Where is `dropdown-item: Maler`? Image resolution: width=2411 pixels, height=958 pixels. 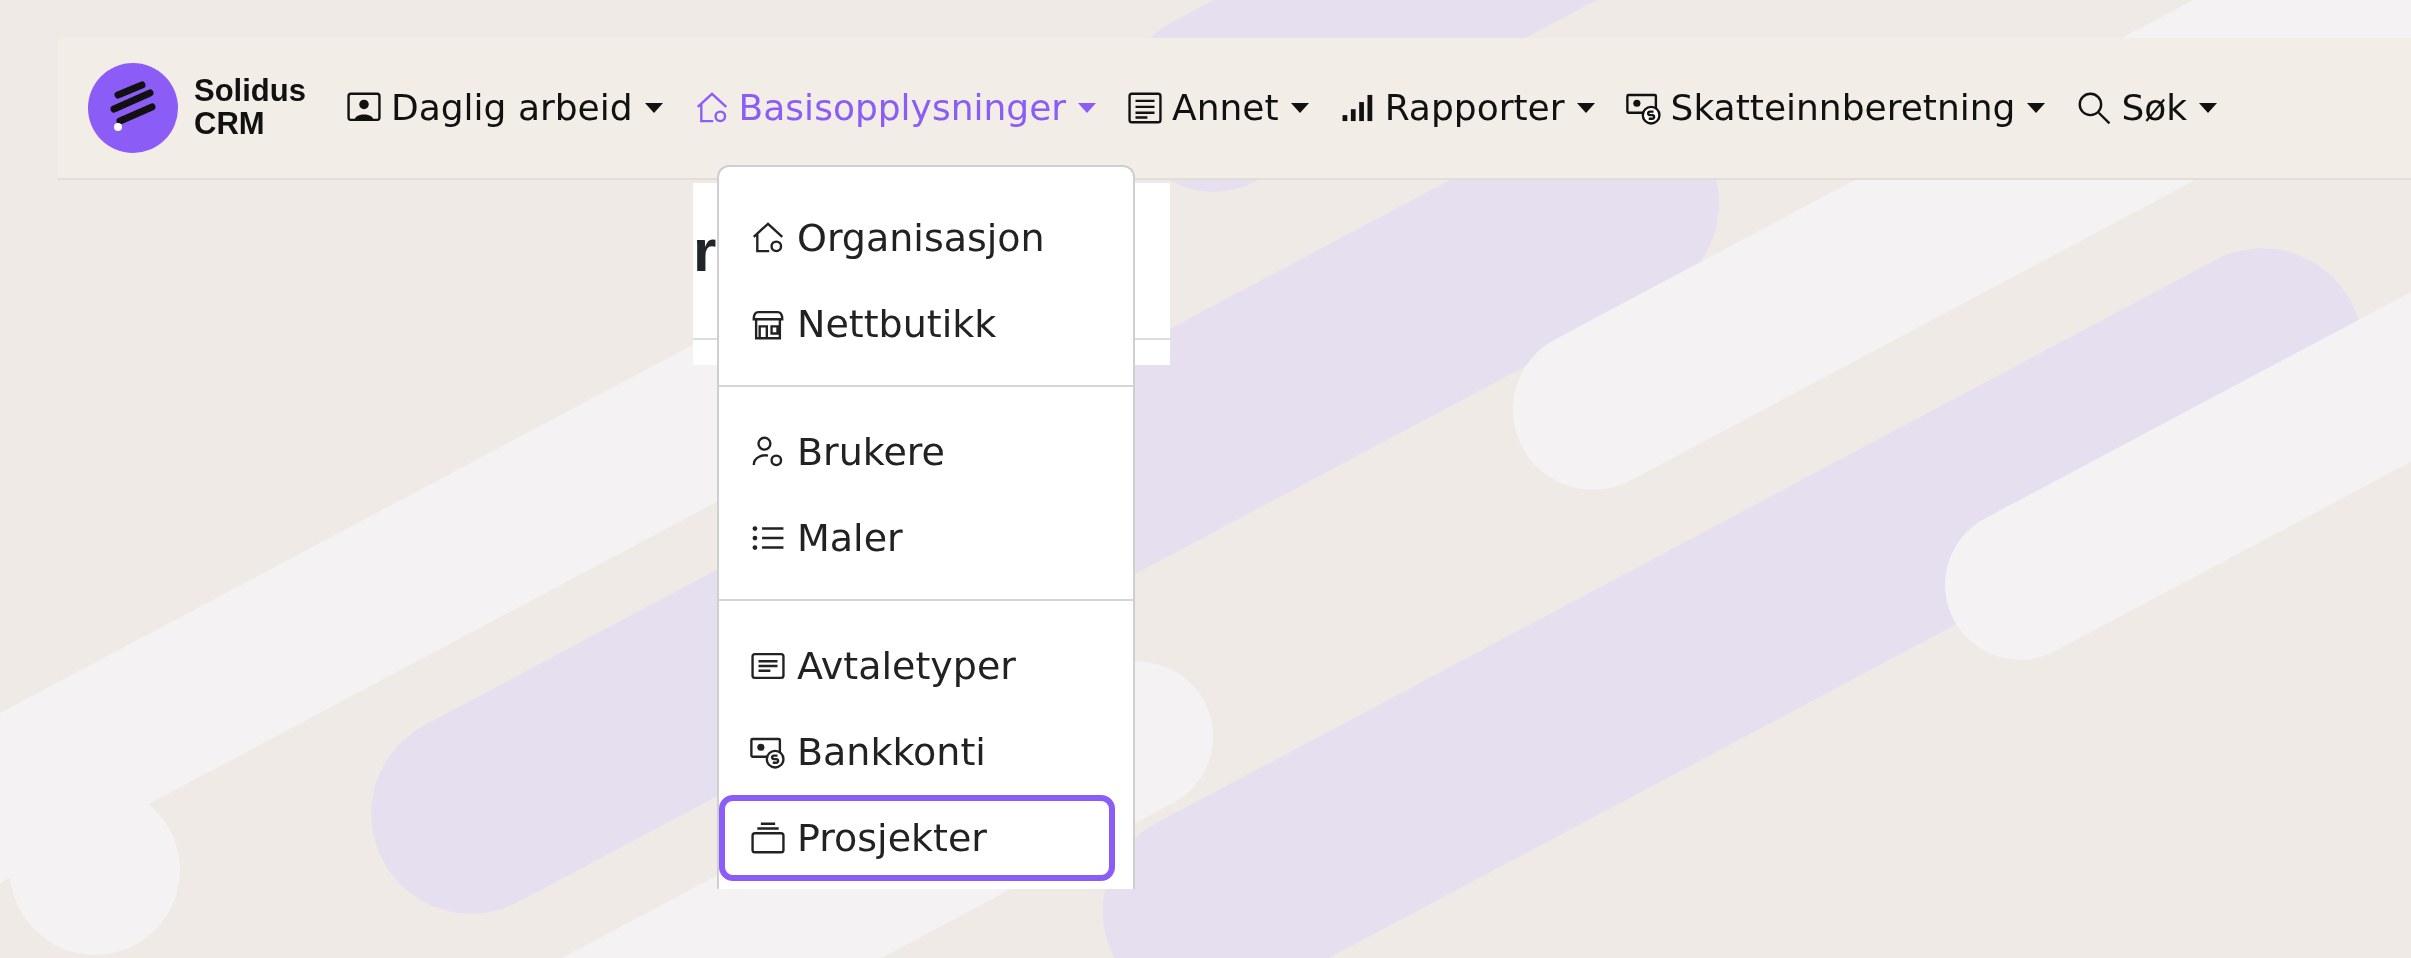 dropdown-item: Maler is located at coordinates (917, 538).